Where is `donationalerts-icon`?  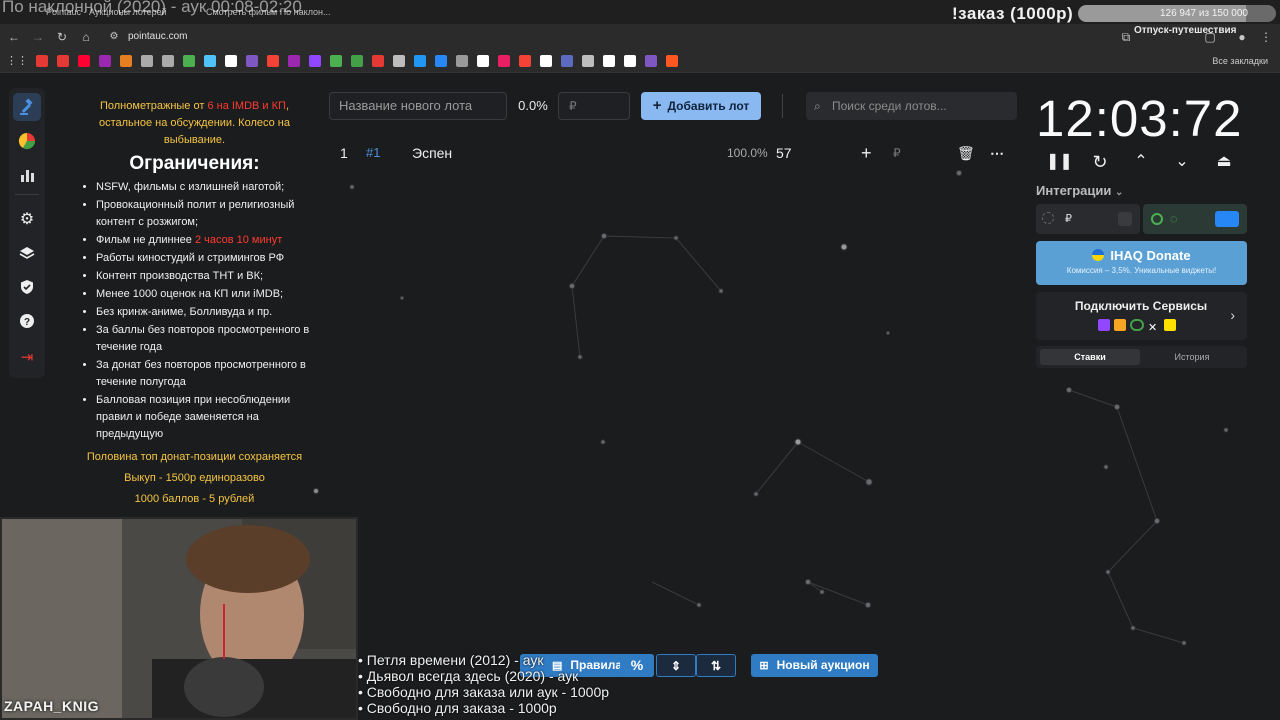 donationalerts-icon is located at coordinates (1125, 219).